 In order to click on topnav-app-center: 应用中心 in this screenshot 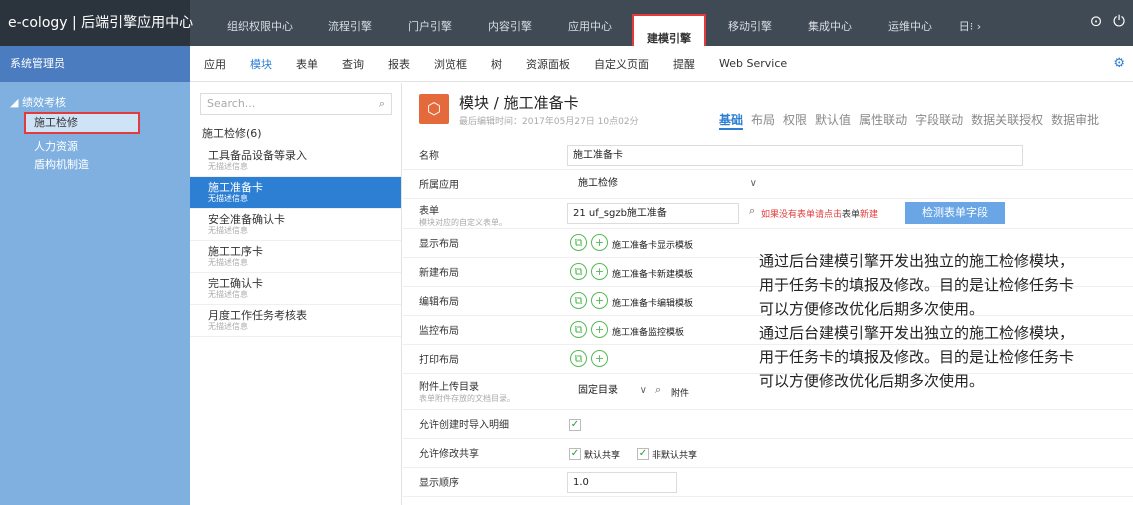, I will do `click(590, 23)`.